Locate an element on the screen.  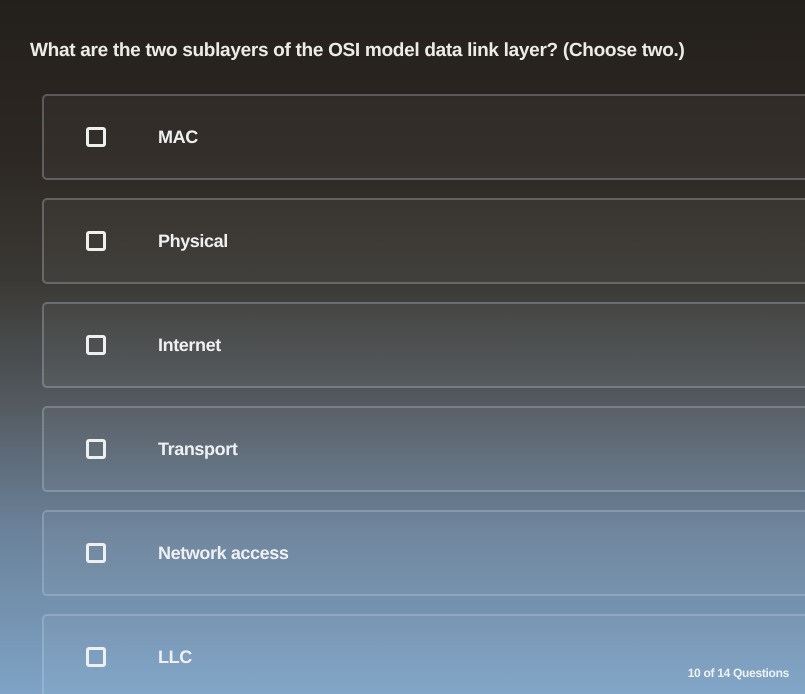
option-card: Transport is located at coordinates (423, 449).